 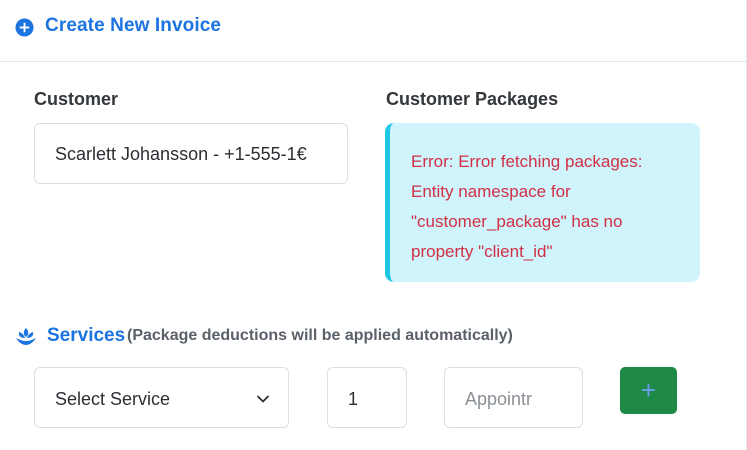 I want to click on appointment-placeholder: Appointr, so click(x=499, y=399).